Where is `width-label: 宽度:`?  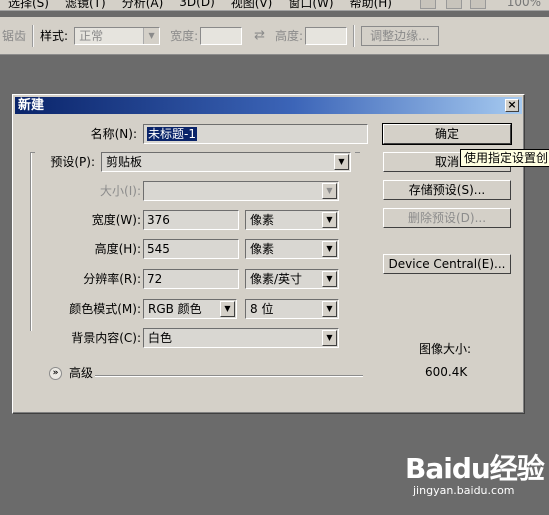
width-label: 宽度: is located at coordinates (184, 36).